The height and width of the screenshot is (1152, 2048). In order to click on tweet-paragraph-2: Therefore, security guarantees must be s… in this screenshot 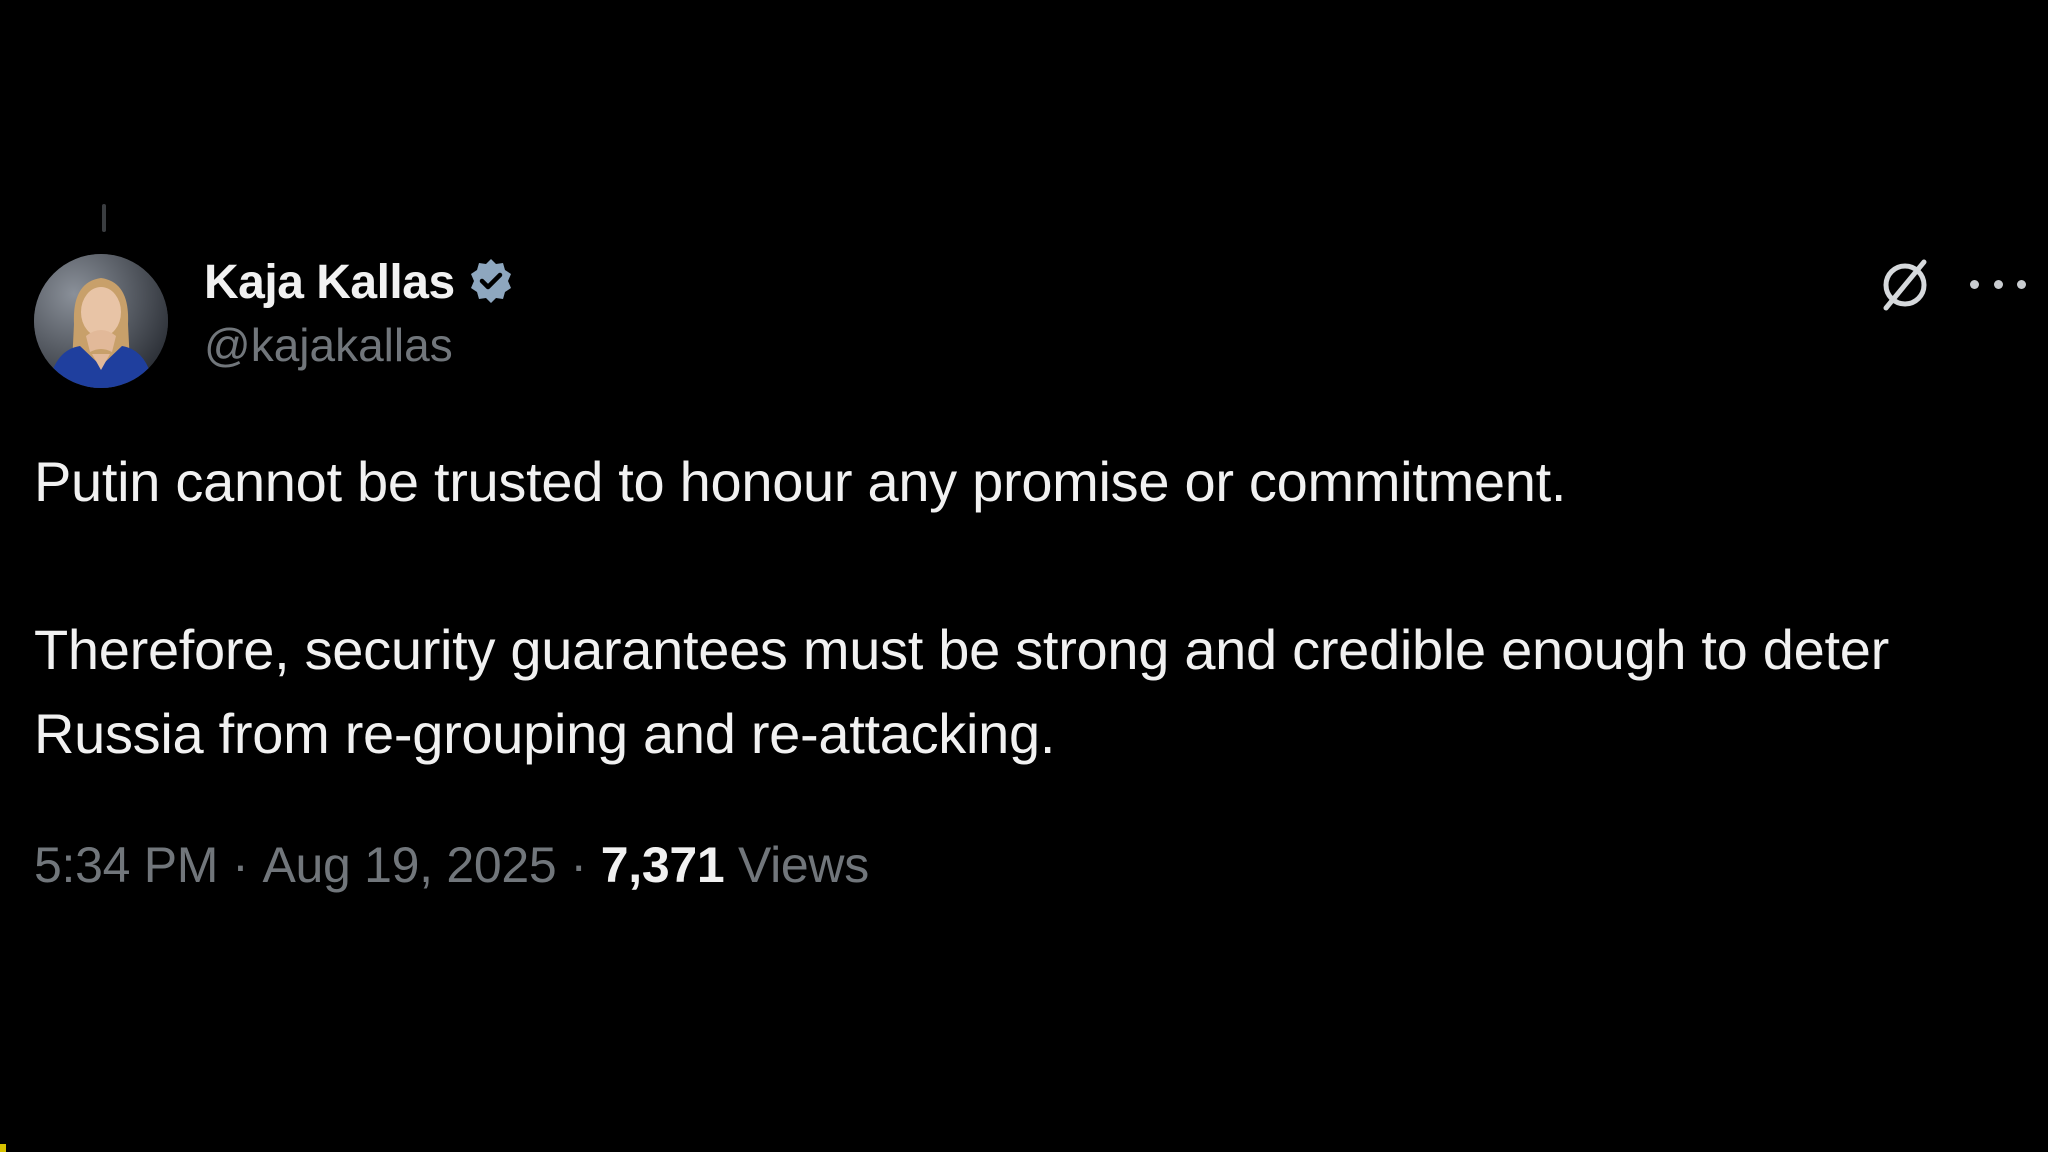, I will do `click(961, 691)`.